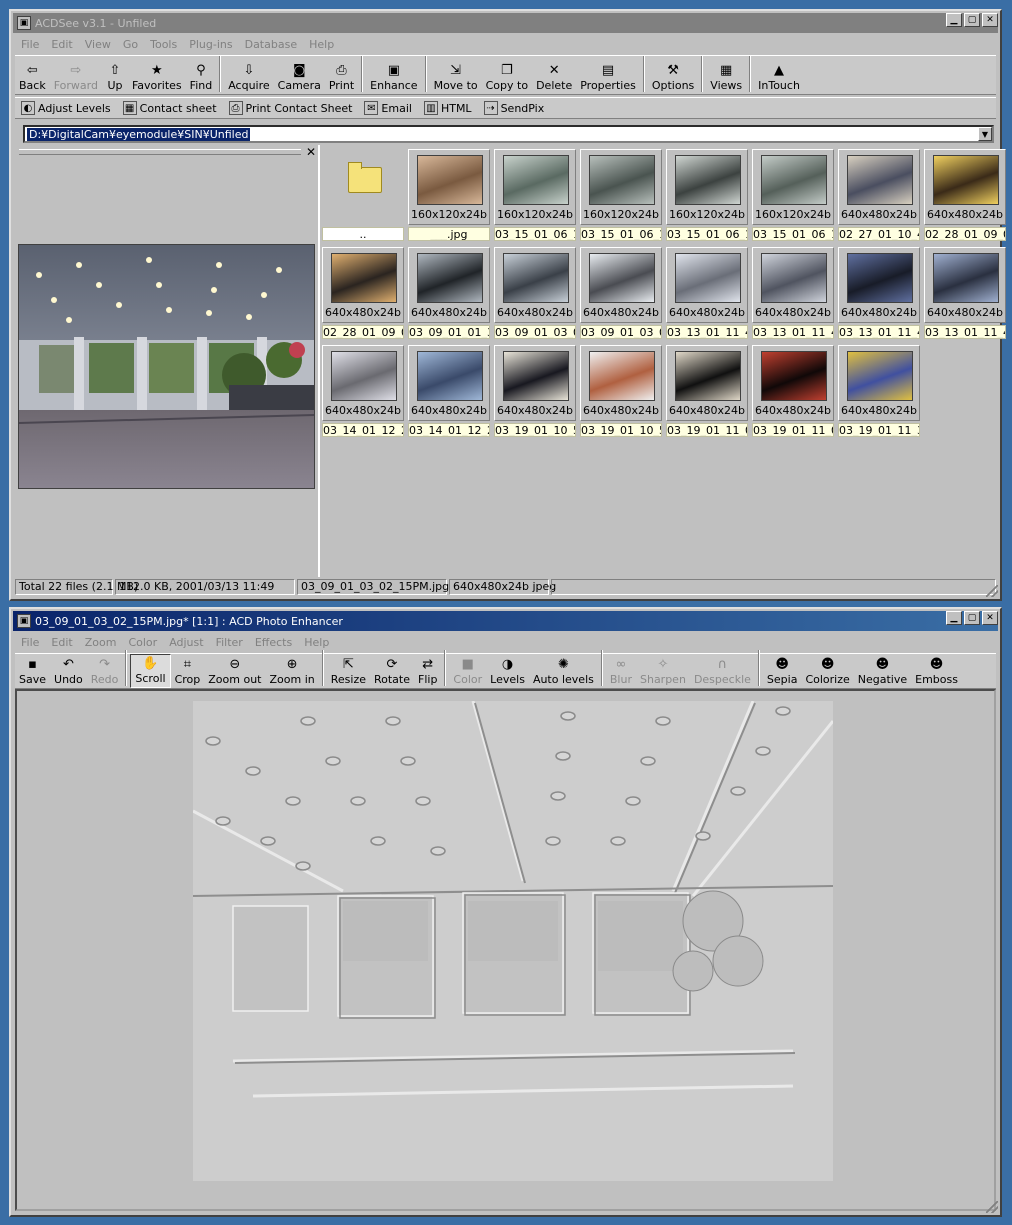 The image size is (1012, 1225). What do you see at coordinates (30, 642) in the screenshot?
I see `enhancer-menu-file: File` at bounding box center [30, 642].